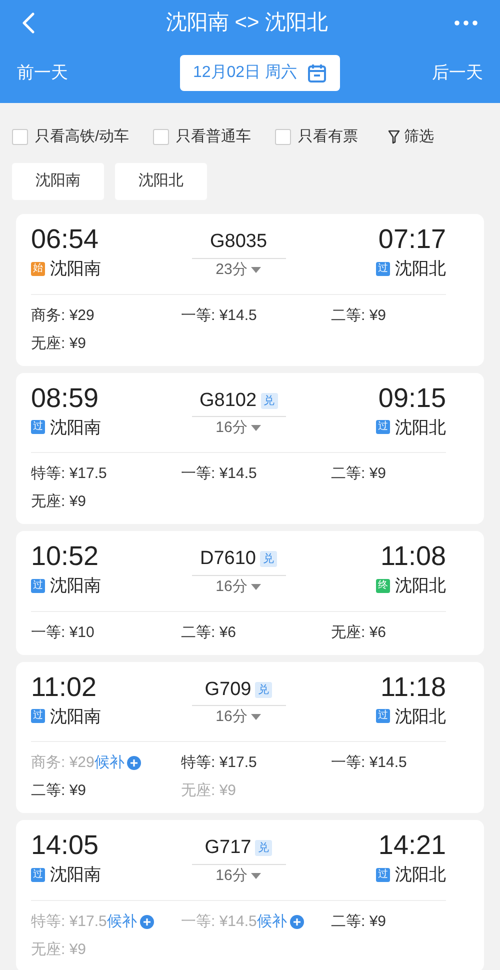 The image size is (500, 970). I want to click on filter-button: 筛选, so click(411, 137).